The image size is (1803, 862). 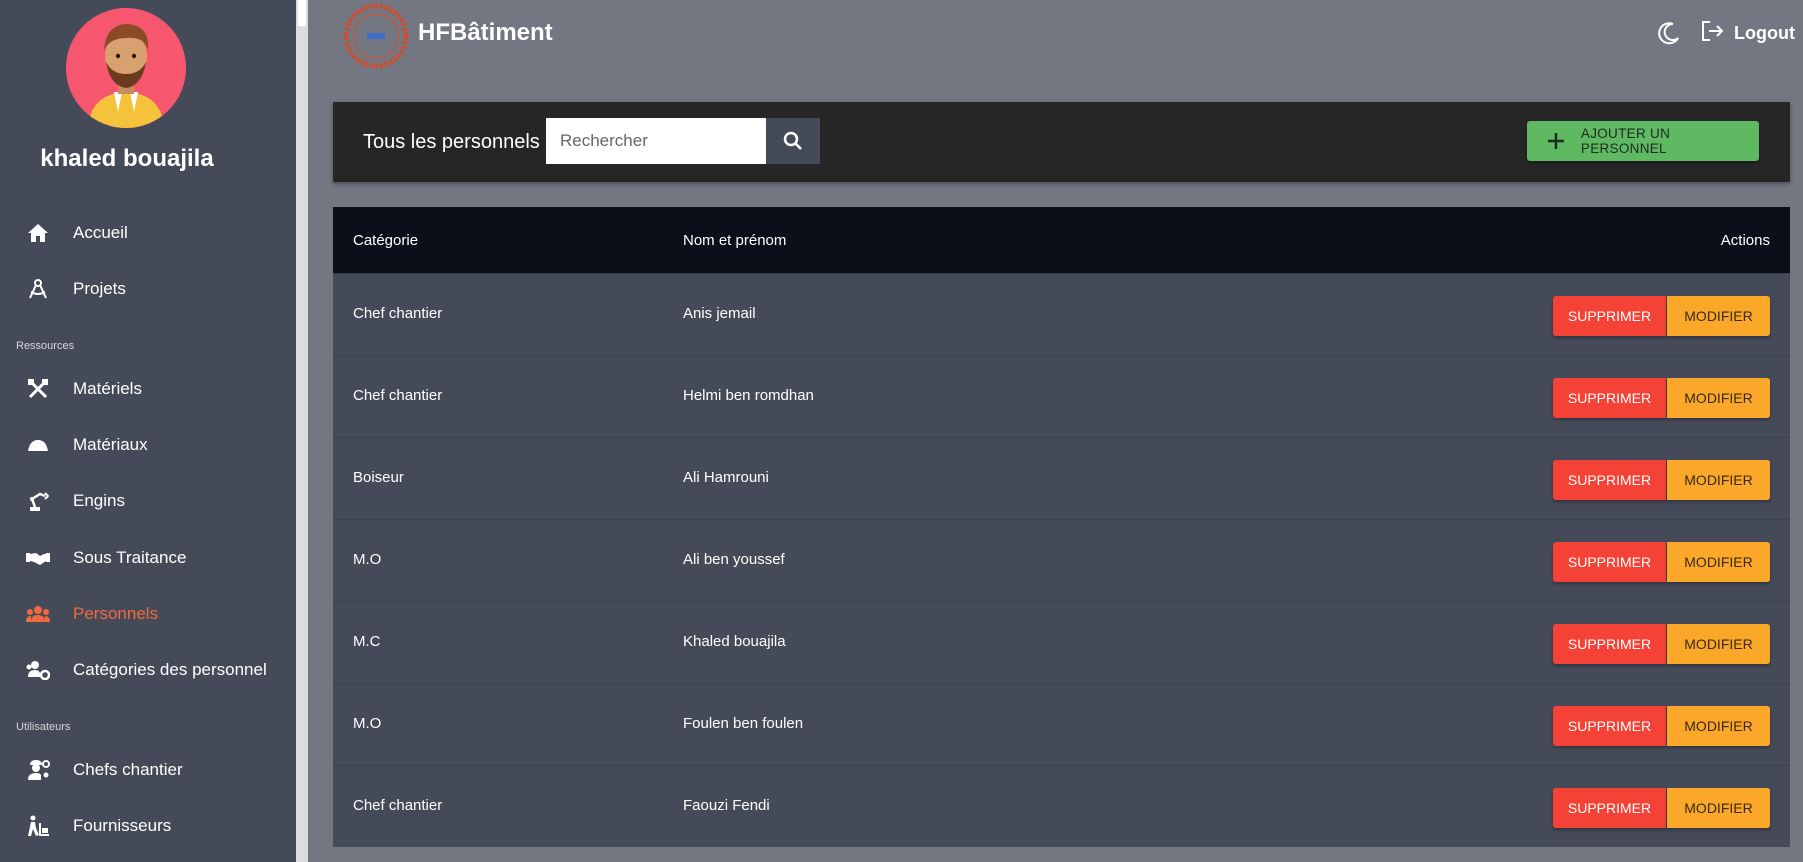 I want to click on worker-gear-icon, so click(x=38, y=770).